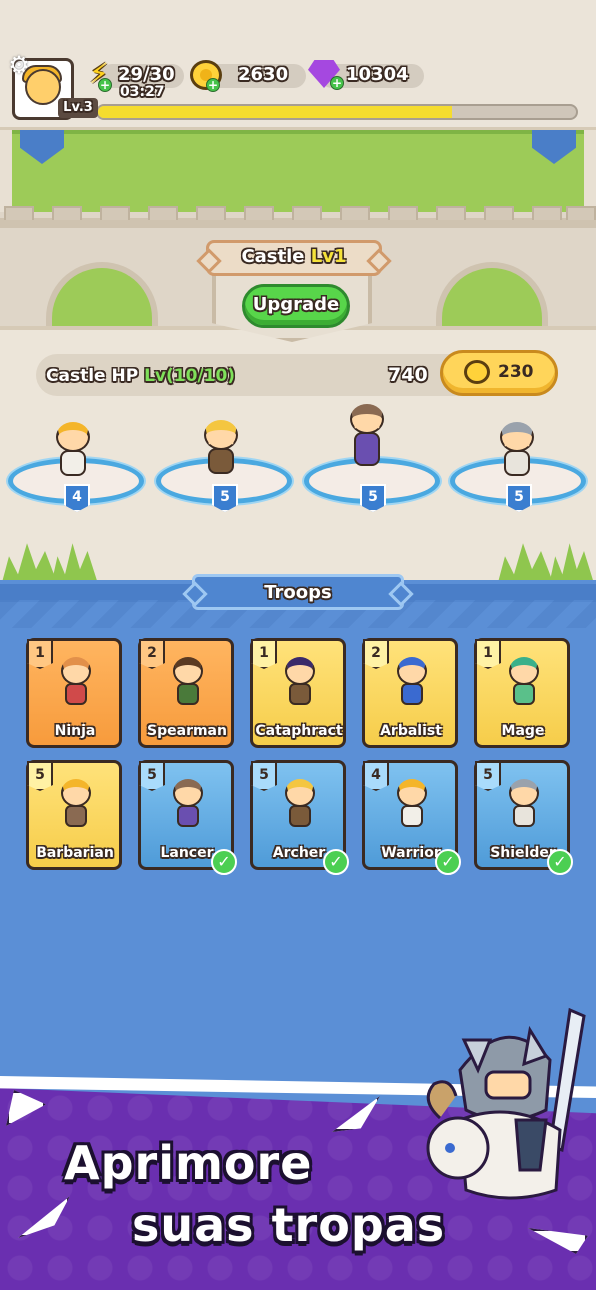 The height and width of the screenshot is (1290, 596). I want to click on add-coins-icon: +, so click(213, 85).